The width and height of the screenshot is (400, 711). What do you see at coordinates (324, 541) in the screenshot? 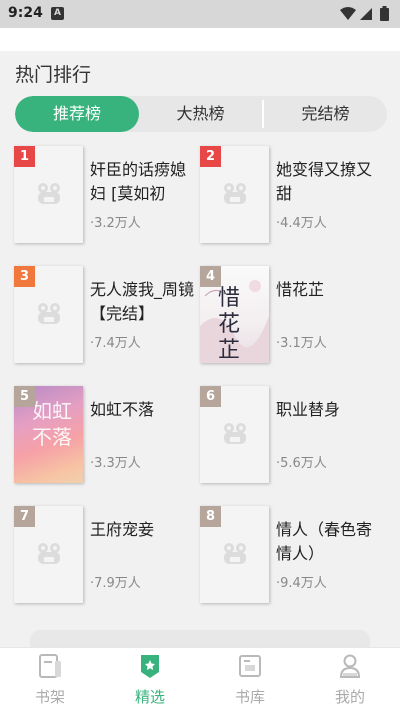
I see `book-title: 情人（春色寄情人）` at bounding box center [324, 541].